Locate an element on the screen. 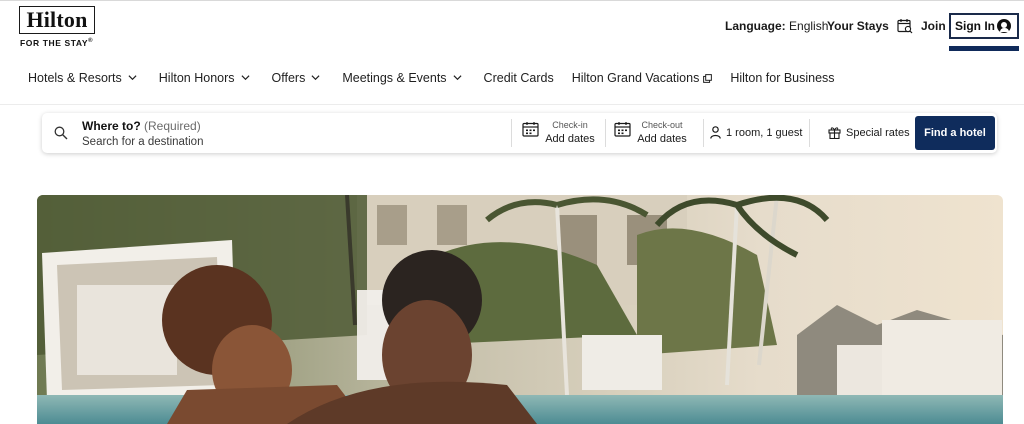  rooms-guests-selector: 1 room, 1 guest is located at coordinates (756, 132).